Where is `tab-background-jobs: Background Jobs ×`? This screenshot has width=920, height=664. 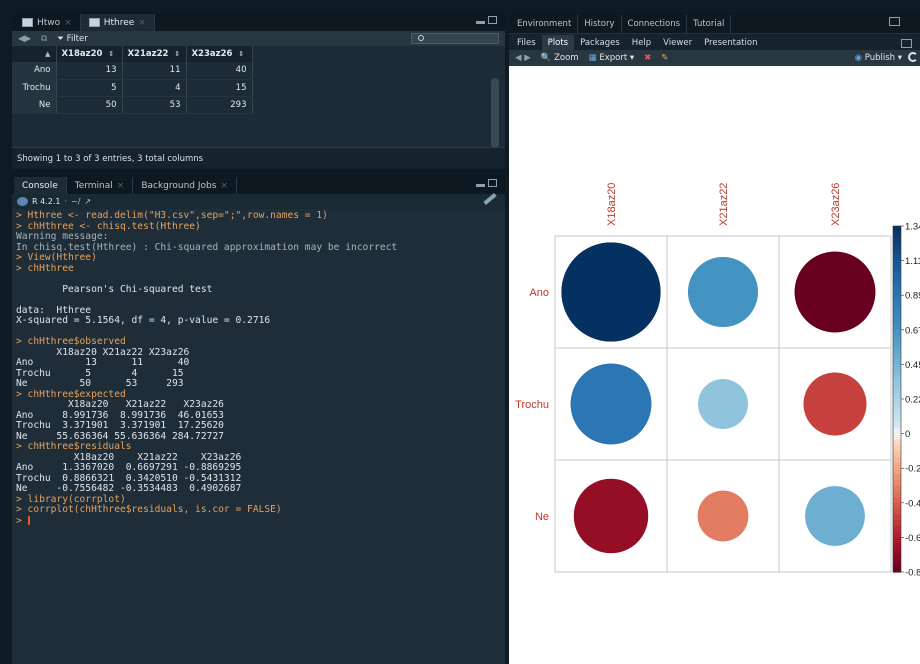
tab-background-jobs: Background Jobs × is located at coordinates (185, 185).